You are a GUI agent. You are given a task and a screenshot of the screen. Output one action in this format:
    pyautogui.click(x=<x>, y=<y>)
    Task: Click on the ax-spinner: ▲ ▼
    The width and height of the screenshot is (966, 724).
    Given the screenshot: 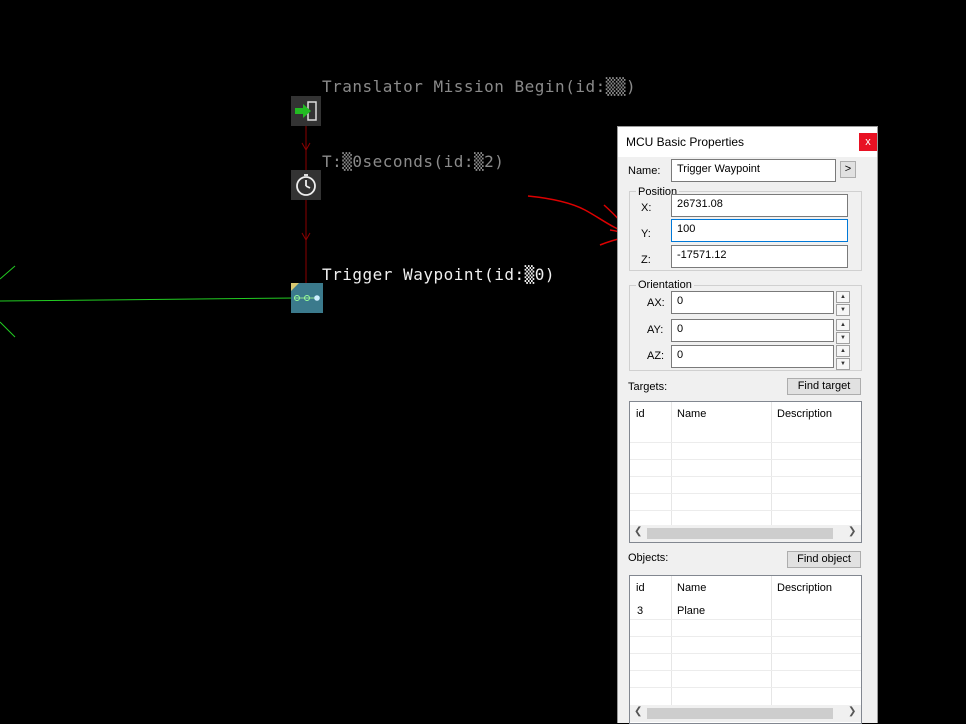 What is the action you would take?
    pyautogui.click(x=843, y=303)
    